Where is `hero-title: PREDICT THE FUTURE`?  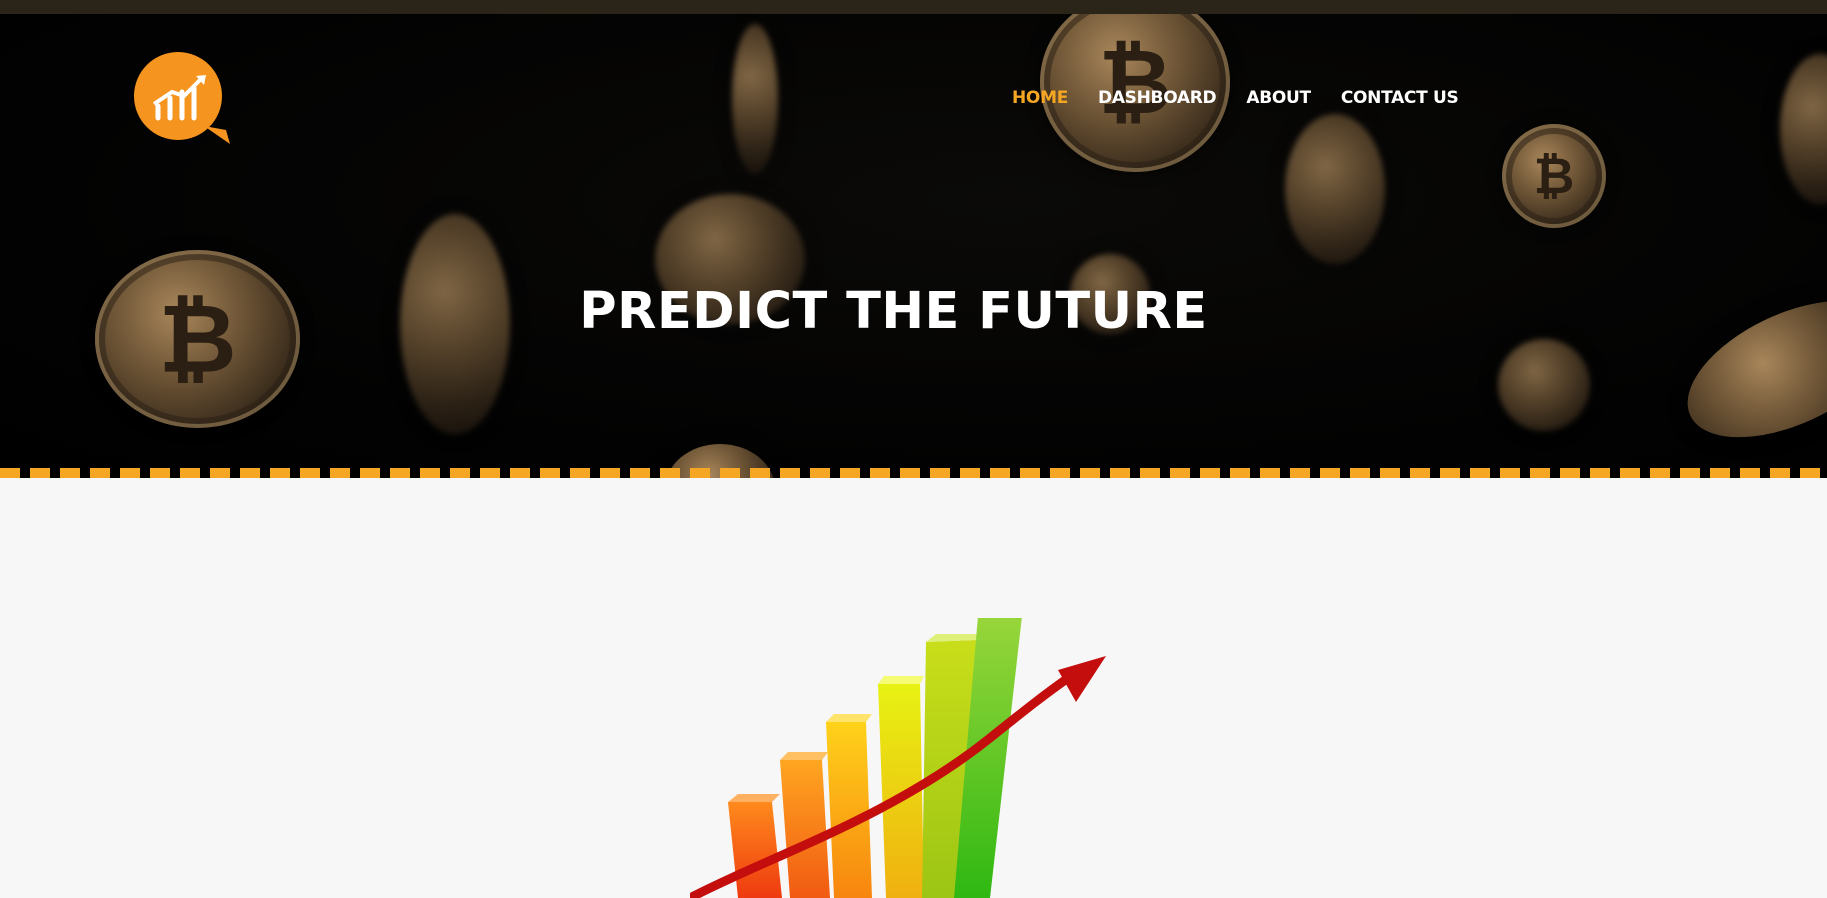
hero-title: PREDICT THE FUTURE is located at coordinates (893, 311).